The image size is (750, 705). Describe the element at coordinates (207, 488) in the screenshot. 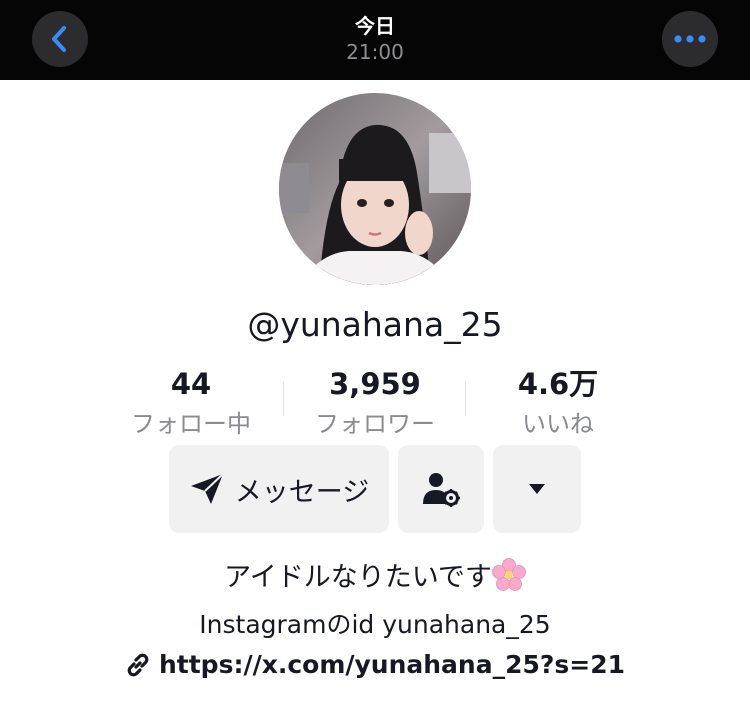

I see `send-icon` at that location.